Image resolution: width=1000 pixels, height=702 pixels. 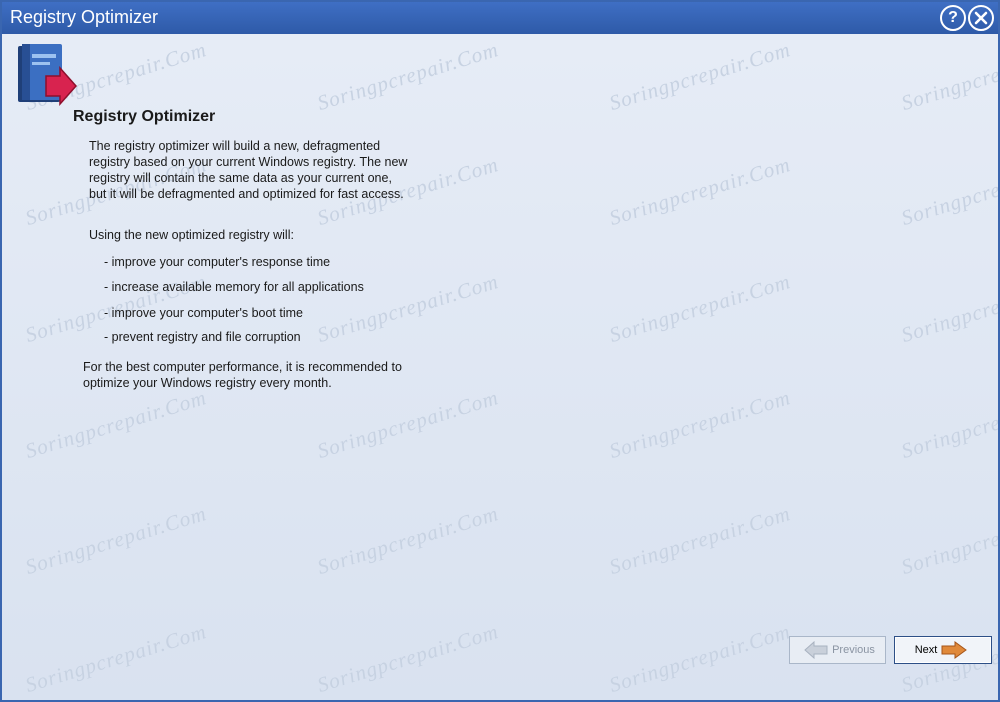 What do you see at coordinates (84, 17) in the screenshot?
I see `window-title: Registry Optimizer` at bounding box center [84, 17].